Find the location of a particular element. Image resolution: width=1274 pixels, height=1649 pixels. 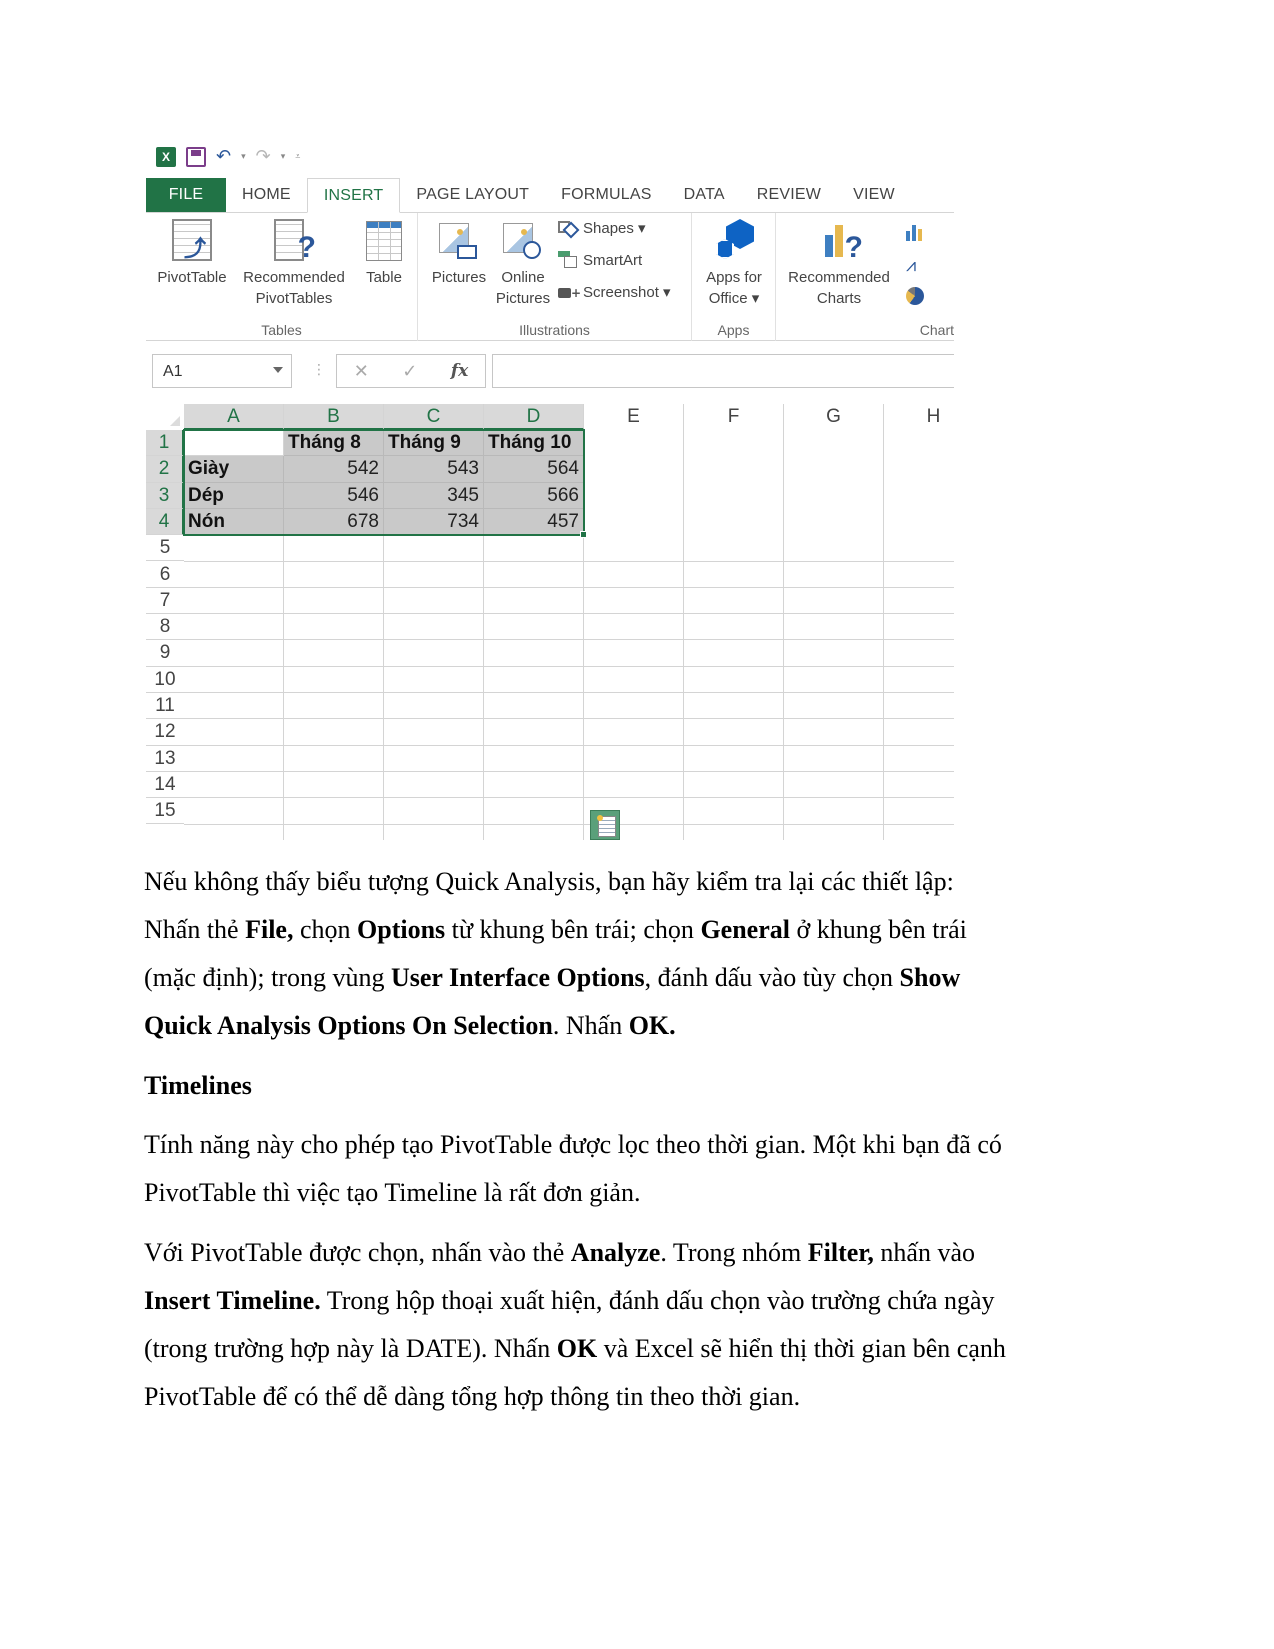

cell-d3: 566 is located at coordinates (534, 495).